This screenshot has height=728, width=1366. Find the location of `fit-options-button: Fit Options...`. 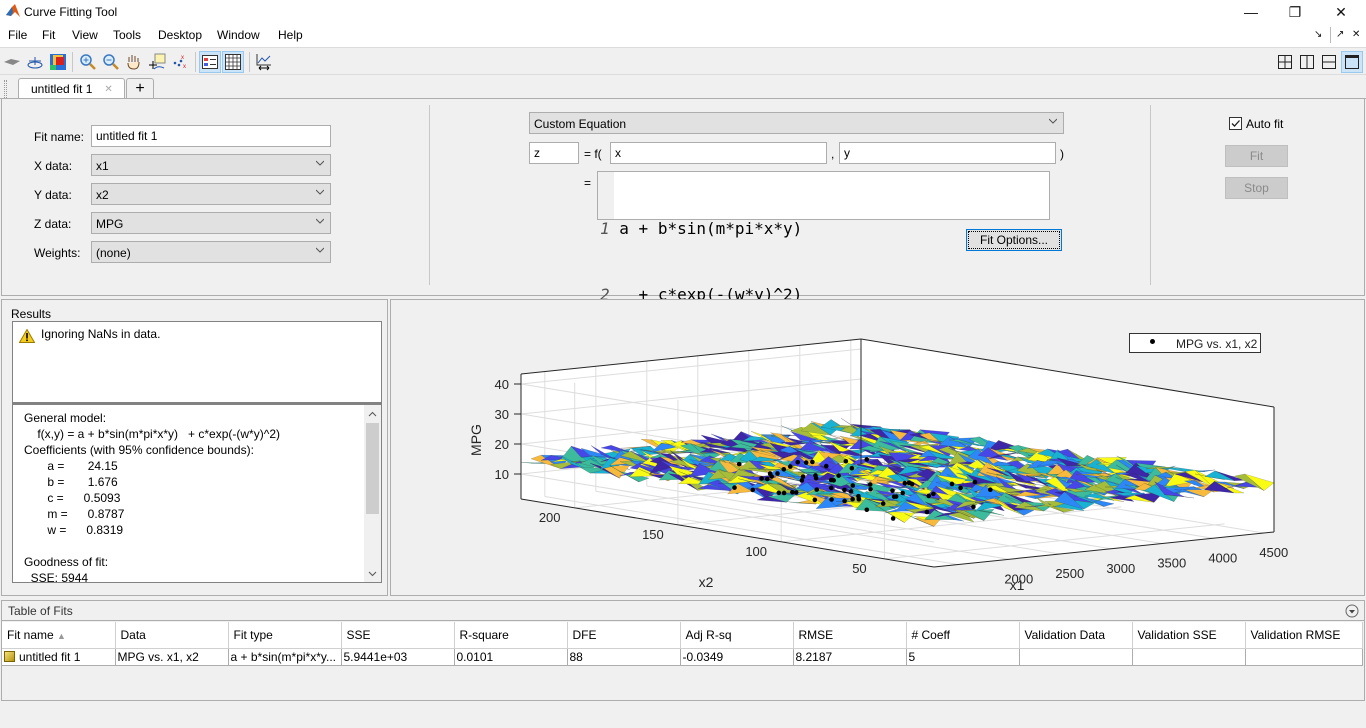

fit-options-button: Fit Options... is located at coordinates (1014, 240).